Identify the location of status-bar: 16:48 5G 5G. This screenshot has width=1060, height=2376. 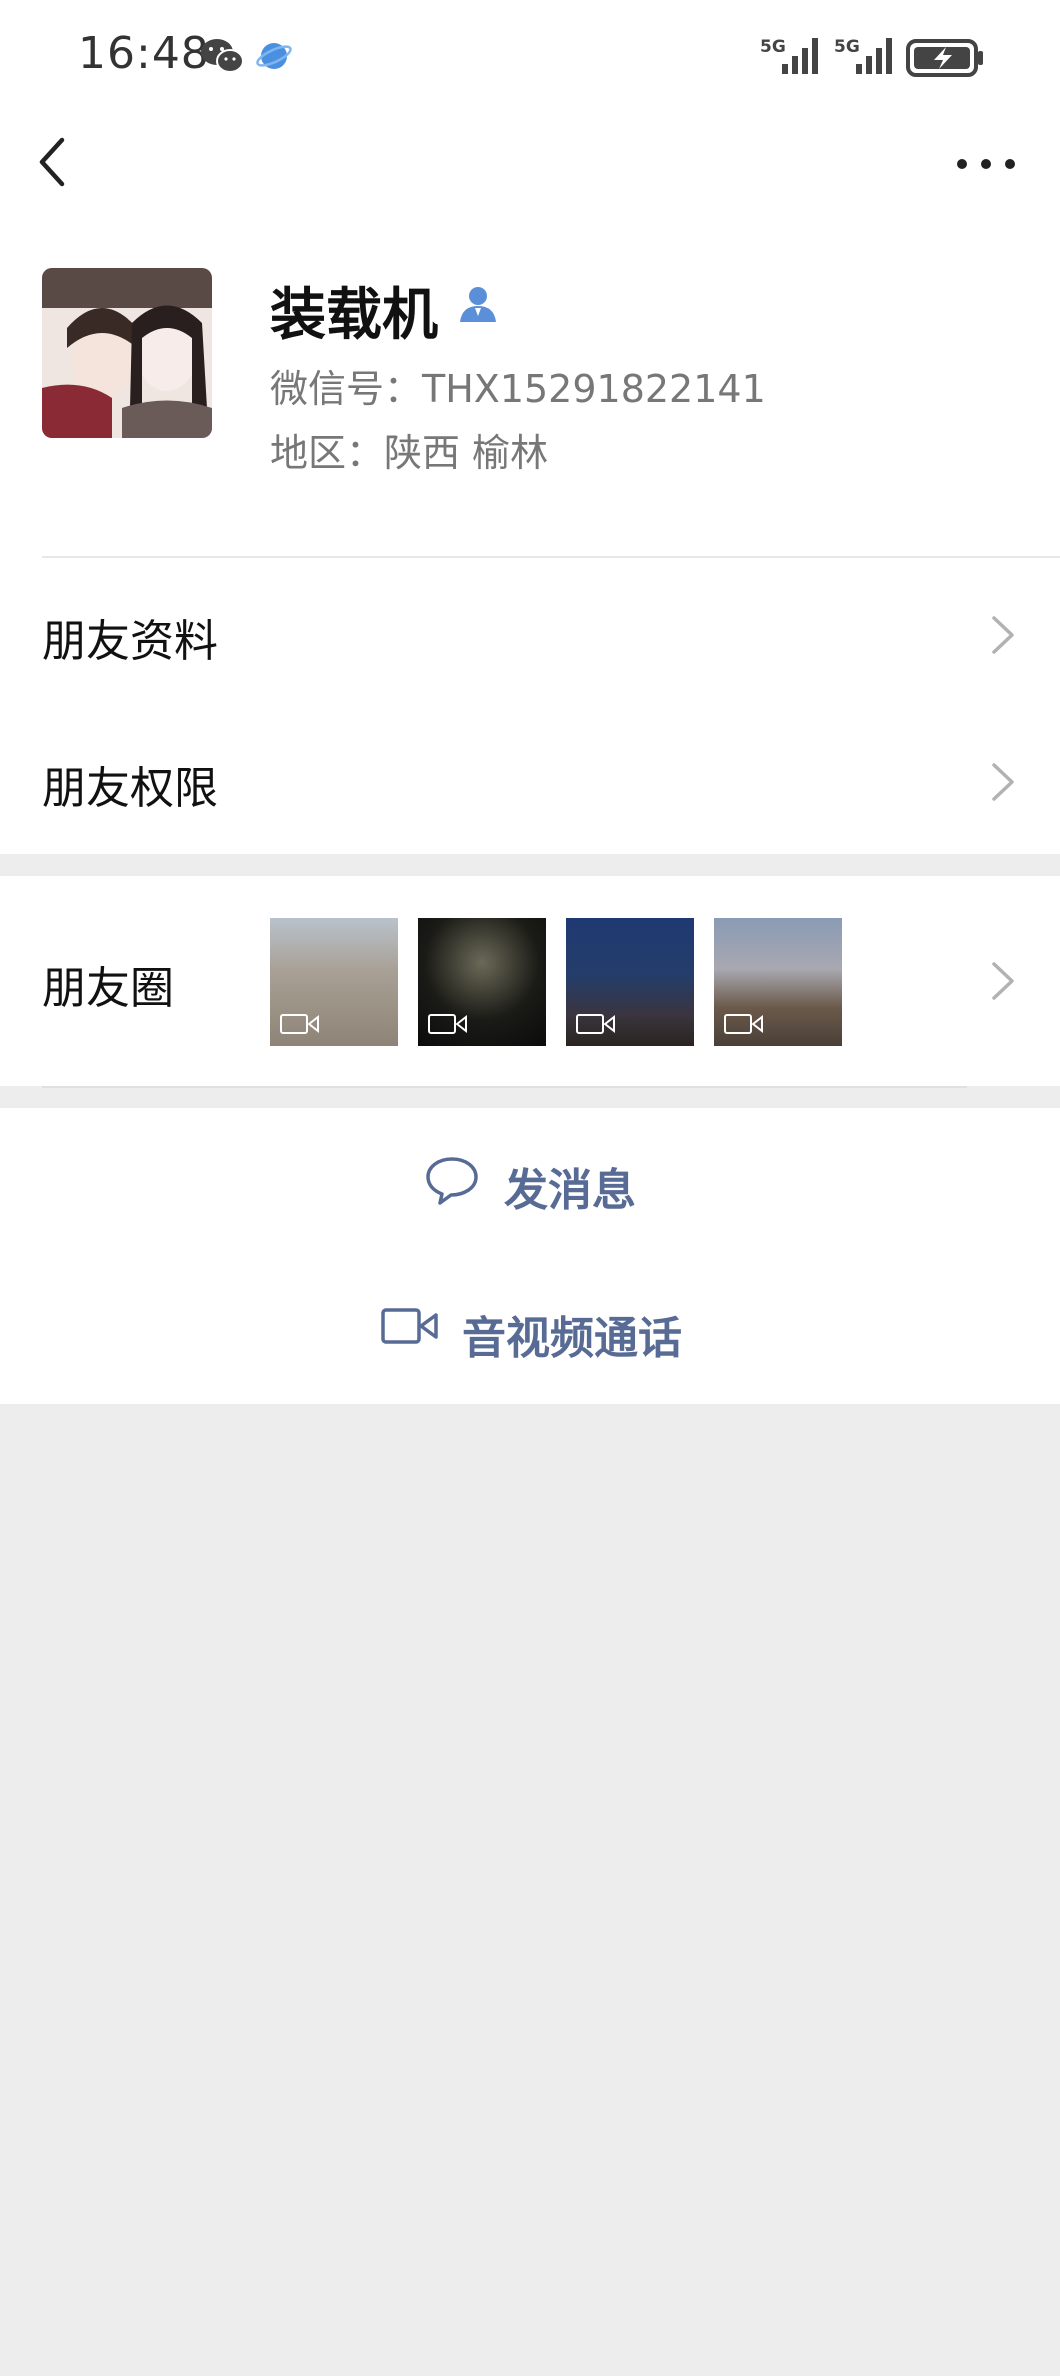
(530, 55).